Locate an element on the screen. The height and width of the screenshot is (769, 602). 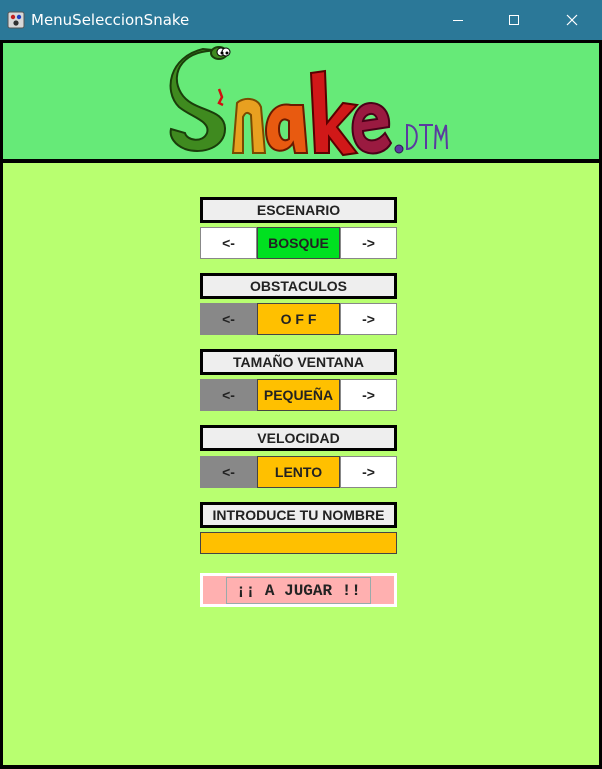
scenario-selector: <- BOSQUE -> is located at coordinates (298, 243).